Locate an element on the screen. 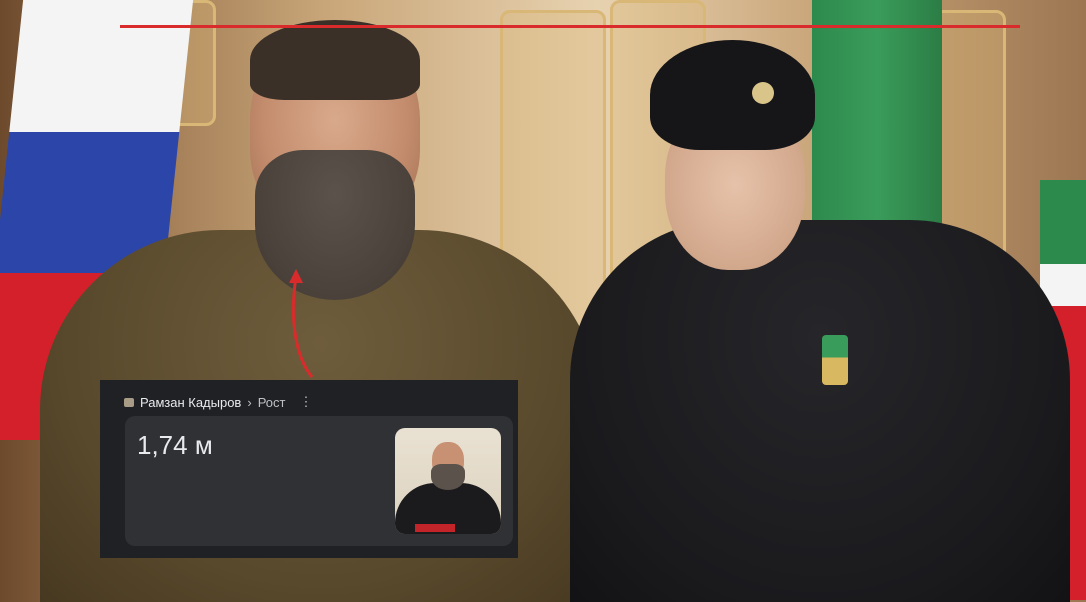 This screenshot has height=602, width=1086. beret-badge-icon is located at coordinates (763, 93).